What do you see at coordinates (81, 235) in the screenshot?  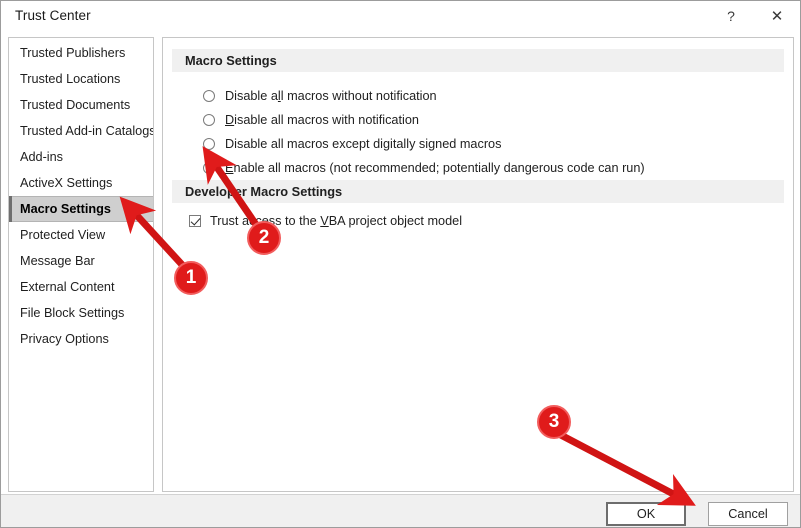 I see `sidebar-item-protected-view: Protected View` at bounding box center [81, 235].